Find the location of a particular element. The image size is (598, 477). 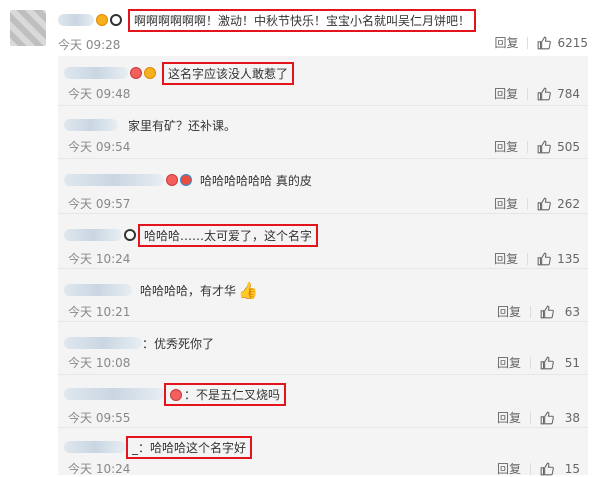

reply-header: 哈哈哈哈，有才华 👍 is located at coordinates (161, 290).